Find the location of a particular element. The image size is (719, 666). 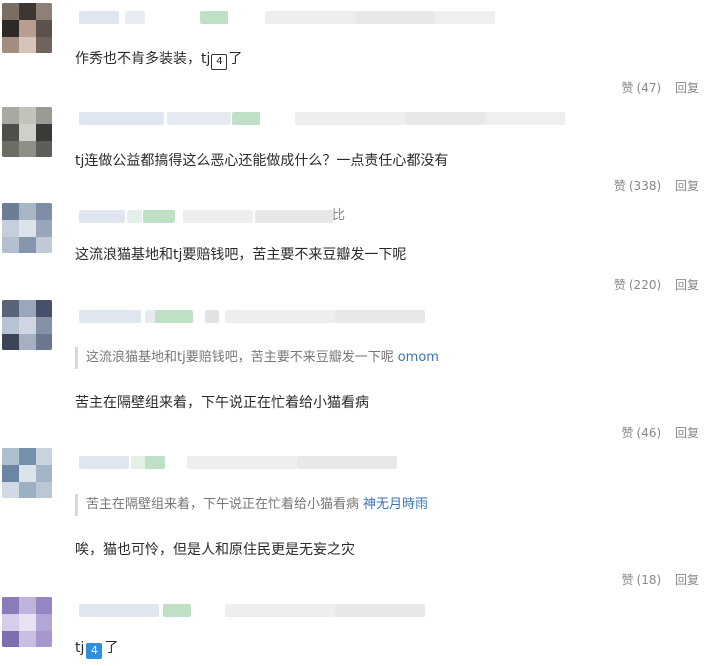

comment-text: 苦主在隔壁组来着，下午说正在忙着给小猫看病 is located at coordinates (222, 403).